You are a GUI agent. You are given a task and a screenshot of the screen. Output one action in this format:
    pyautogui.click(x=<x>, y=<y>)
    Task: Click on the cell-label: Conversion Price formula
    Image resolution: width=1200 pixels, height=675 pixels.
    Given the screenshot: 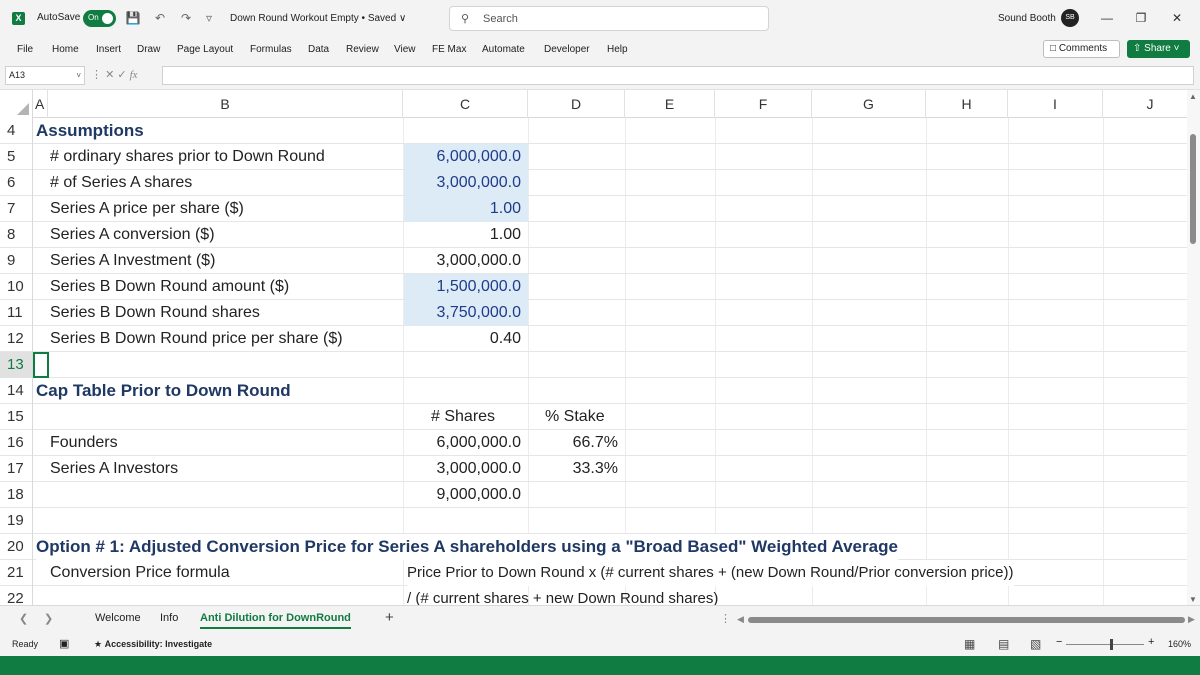 What is the action you would take?
    pyautogui.click(x=140, y=573)
    